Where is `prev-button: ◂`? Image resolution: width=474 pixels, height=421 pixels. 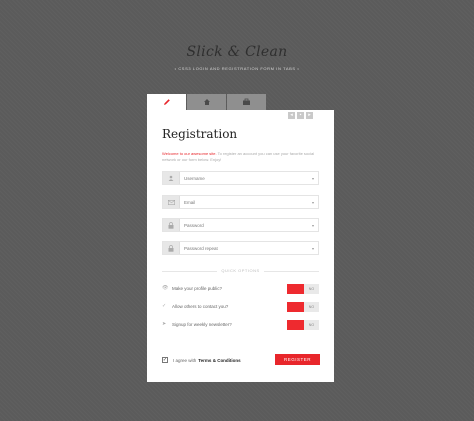 prev-button: ◂ is located at coordinates (291, 115).